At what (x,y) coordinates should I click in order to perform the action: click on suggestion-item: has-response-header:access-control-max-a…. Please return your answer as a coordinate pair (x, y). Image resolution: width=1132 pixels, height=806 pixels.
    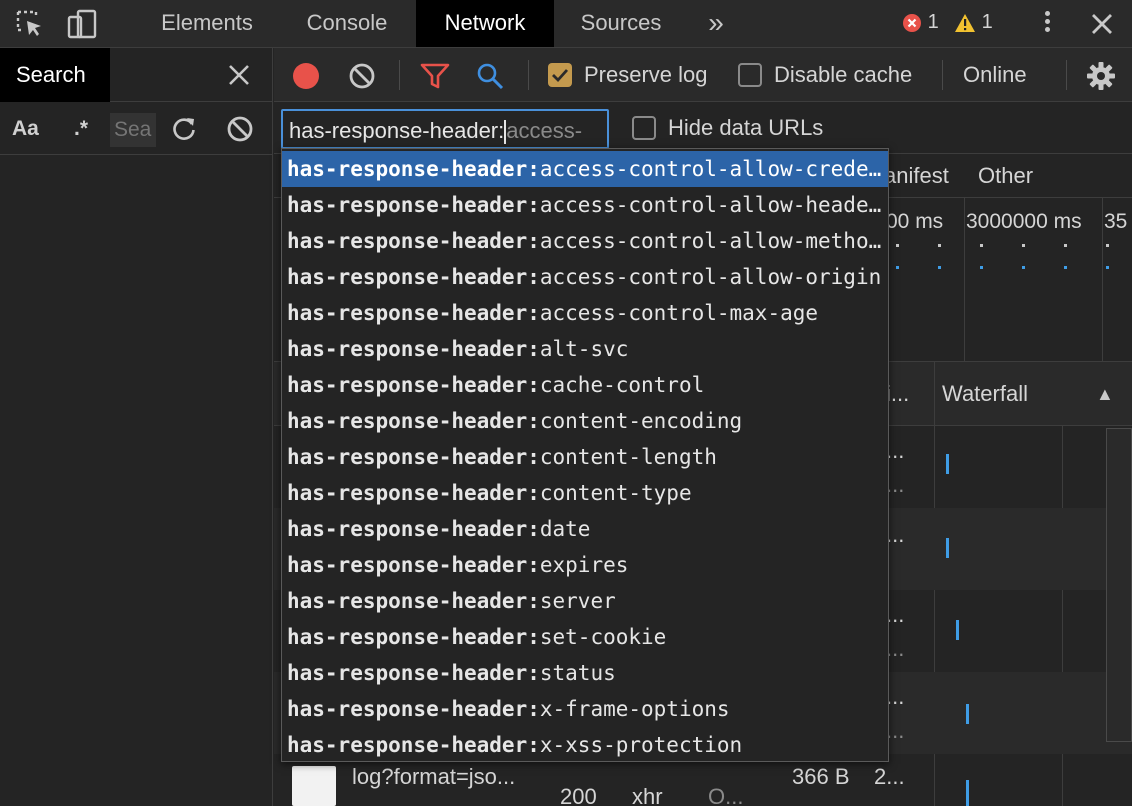
    Looking at the image, I should click on (585, 313).